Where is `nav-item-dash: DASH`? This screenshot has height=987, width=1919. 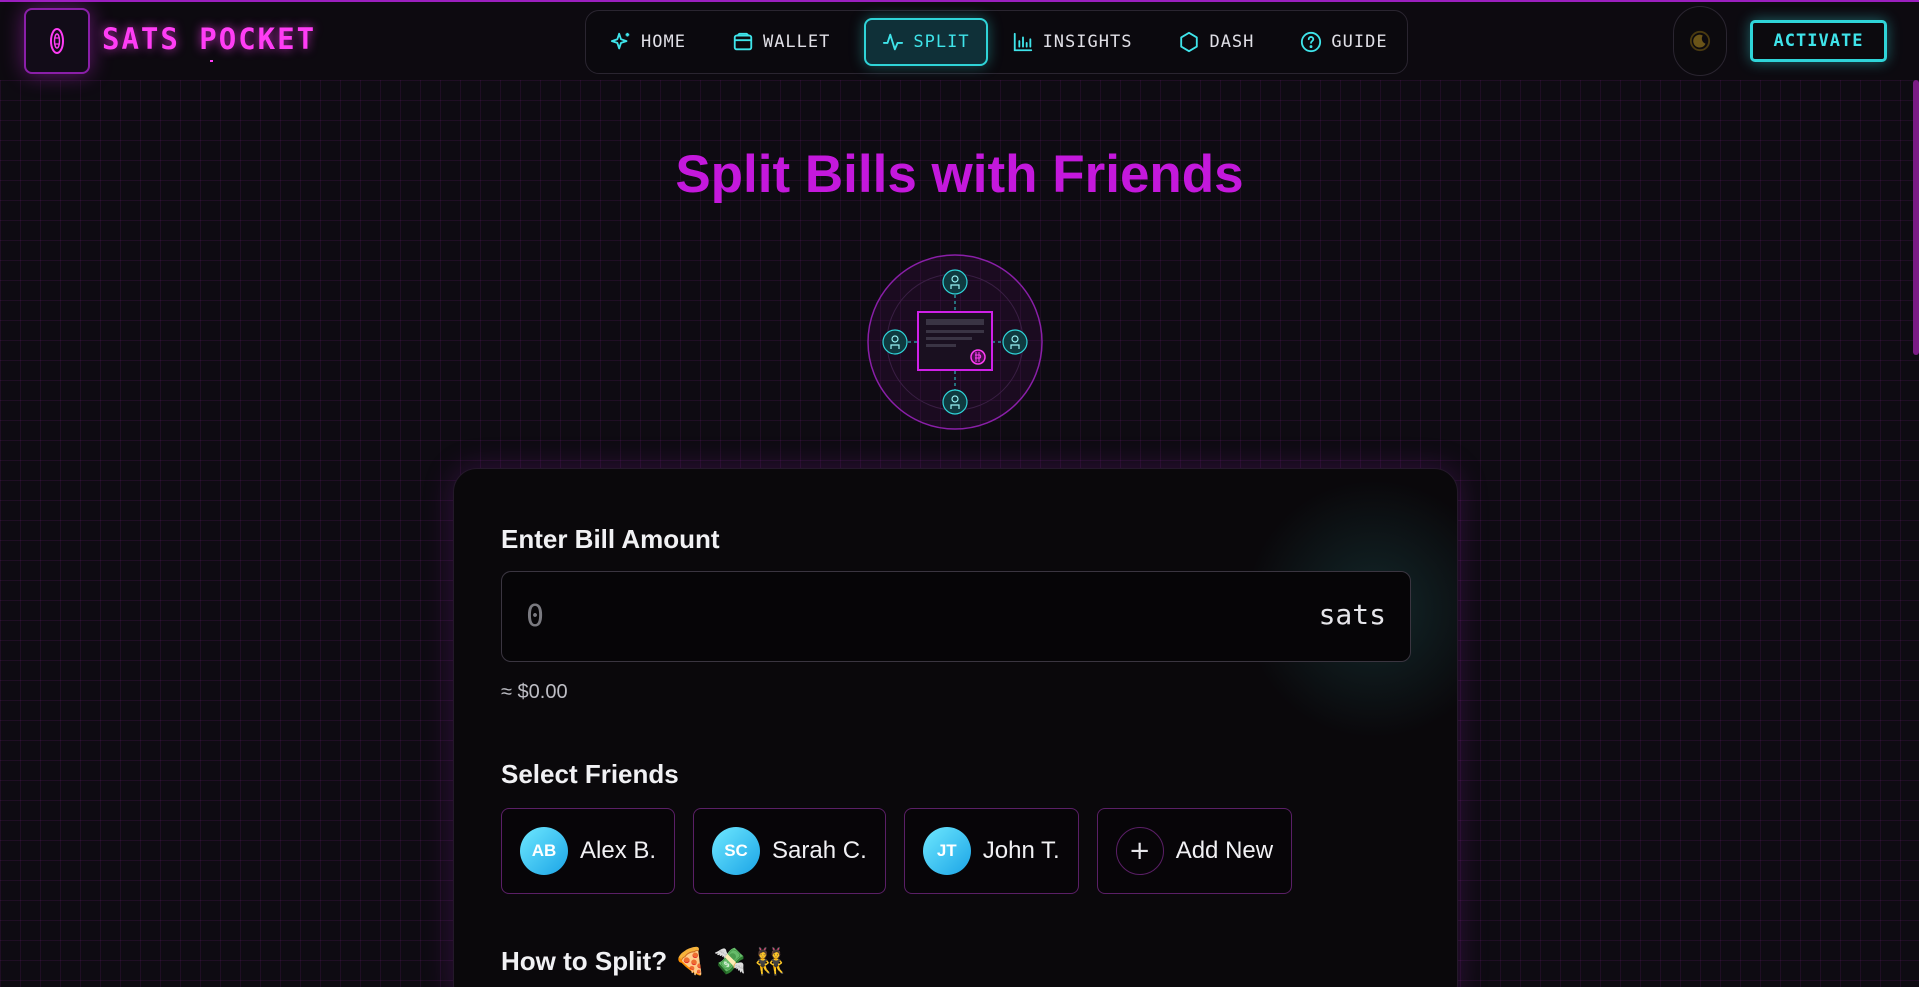
nav-item-dash: DASH is located at coordinates (1216, 42).